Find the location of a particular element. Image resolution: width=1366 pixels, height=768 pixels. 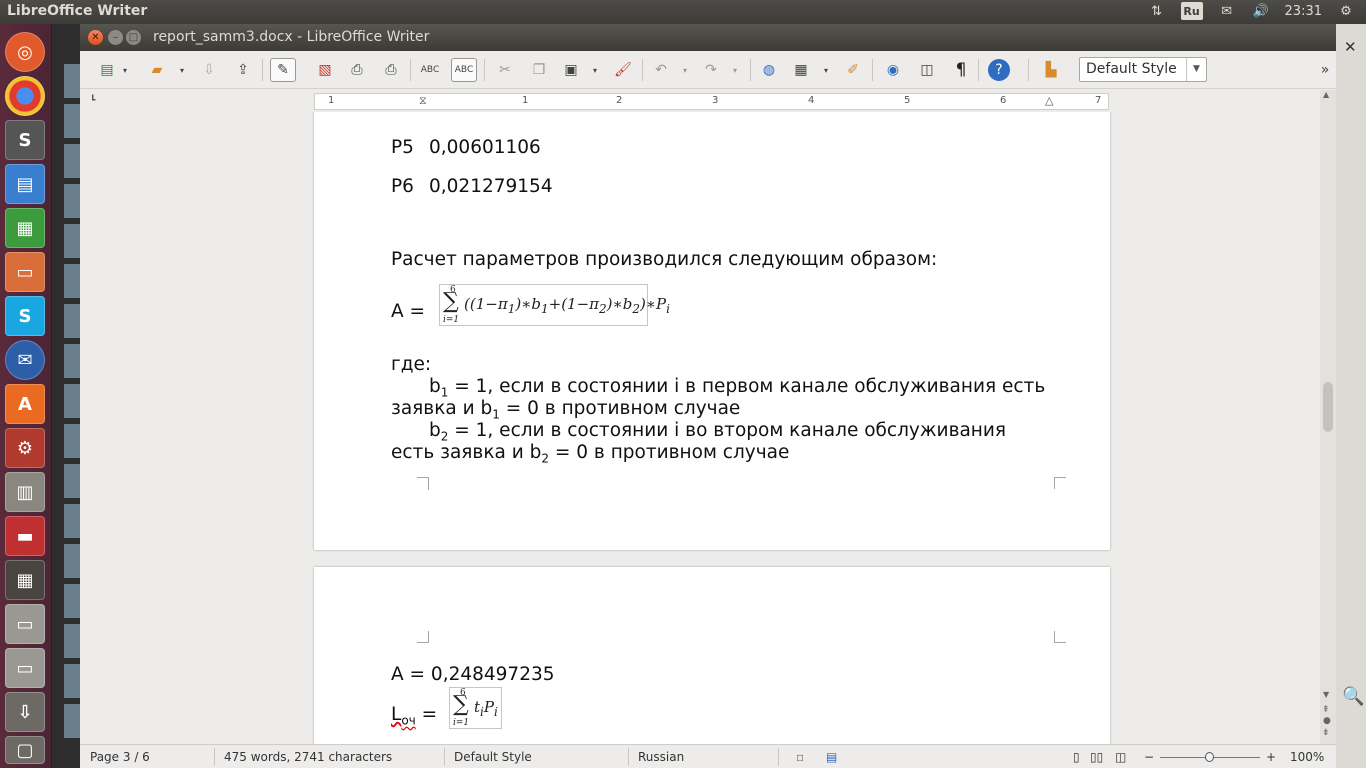

zoom-out-icon: − is located at coordinates (1149, 757).